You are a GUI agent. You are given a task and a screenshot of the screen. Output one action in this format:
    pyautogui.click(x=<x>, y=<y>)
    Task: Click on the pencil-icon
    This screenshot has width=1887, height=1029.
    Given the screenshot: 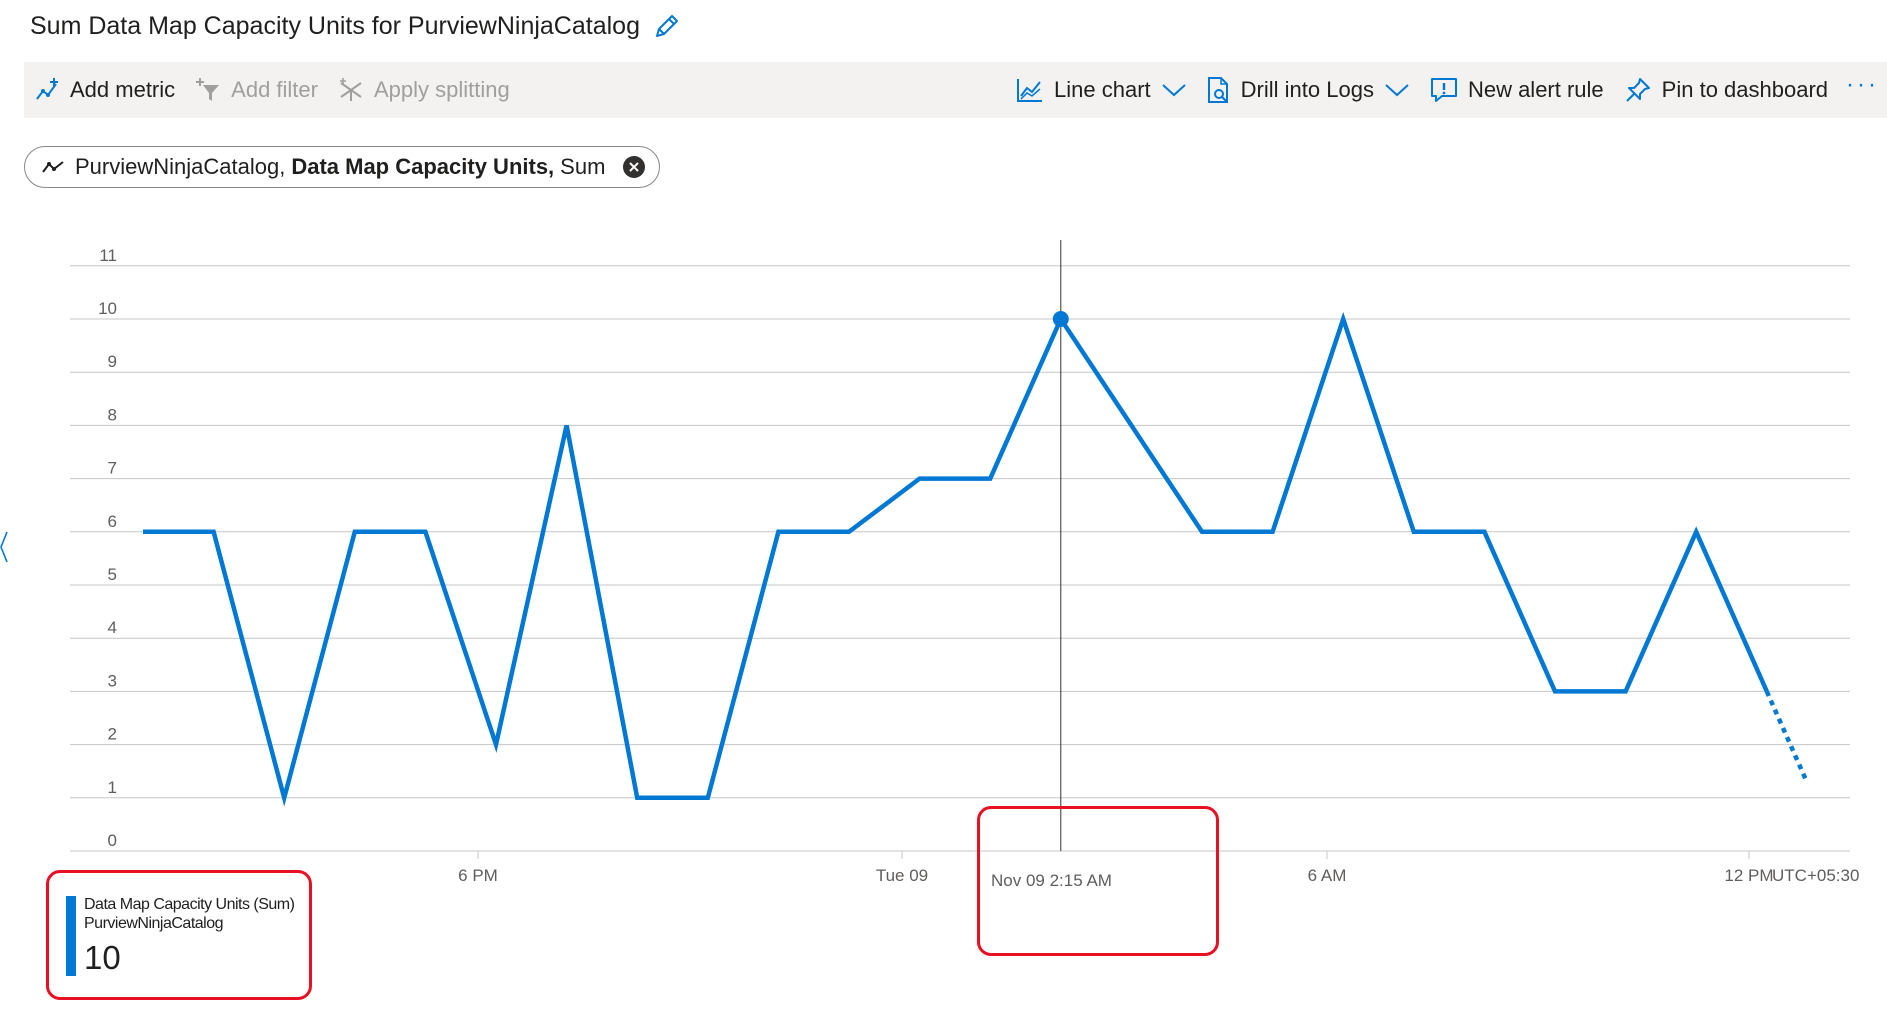 What is the action you would take?
    pyautogui.click(x=667, y=26)
    